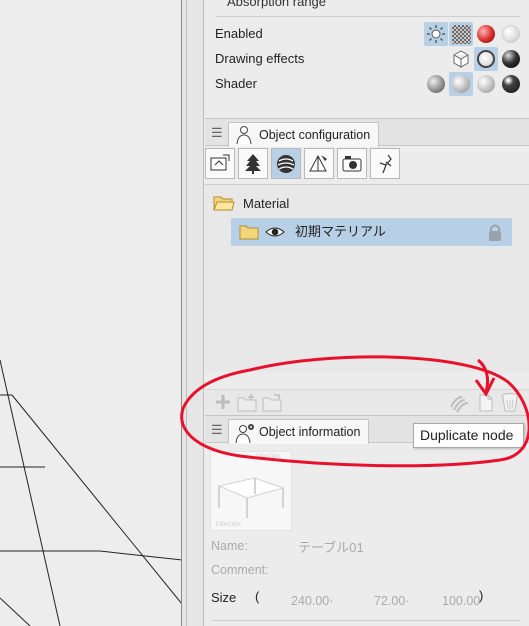 The width and height of the screenshot is (529, 626). I want to click on material-properties: Absorption range Enabled Drawing effects, so click(367, 59).